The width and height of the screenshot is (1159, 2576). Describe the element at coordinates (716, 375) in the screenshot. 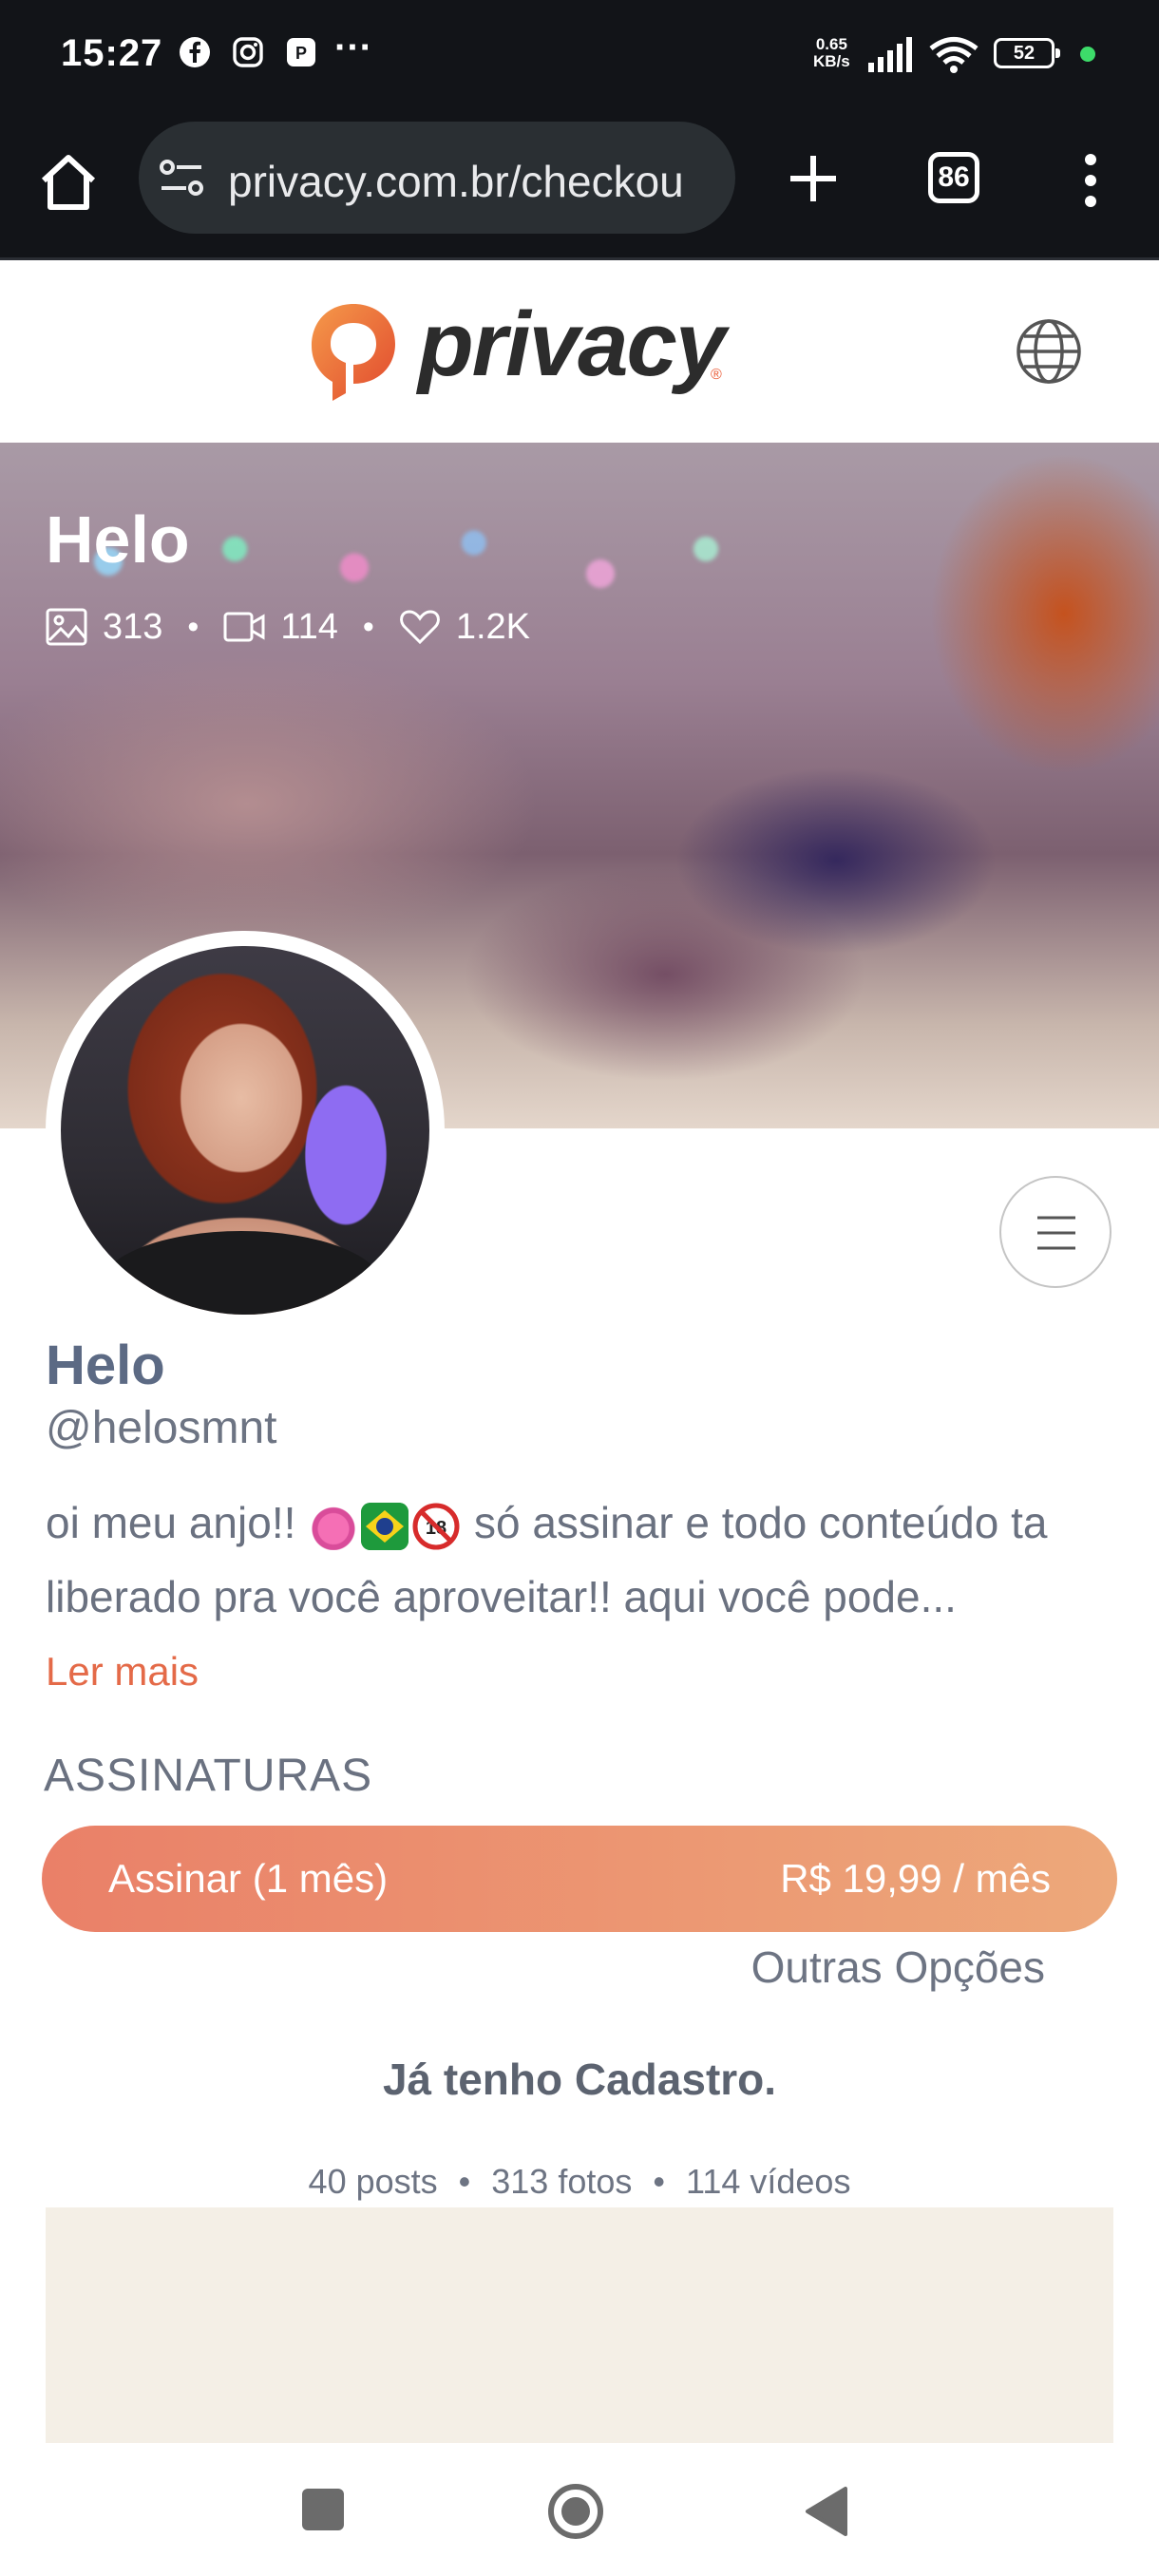

I see `registered-mark: ®` at that location.